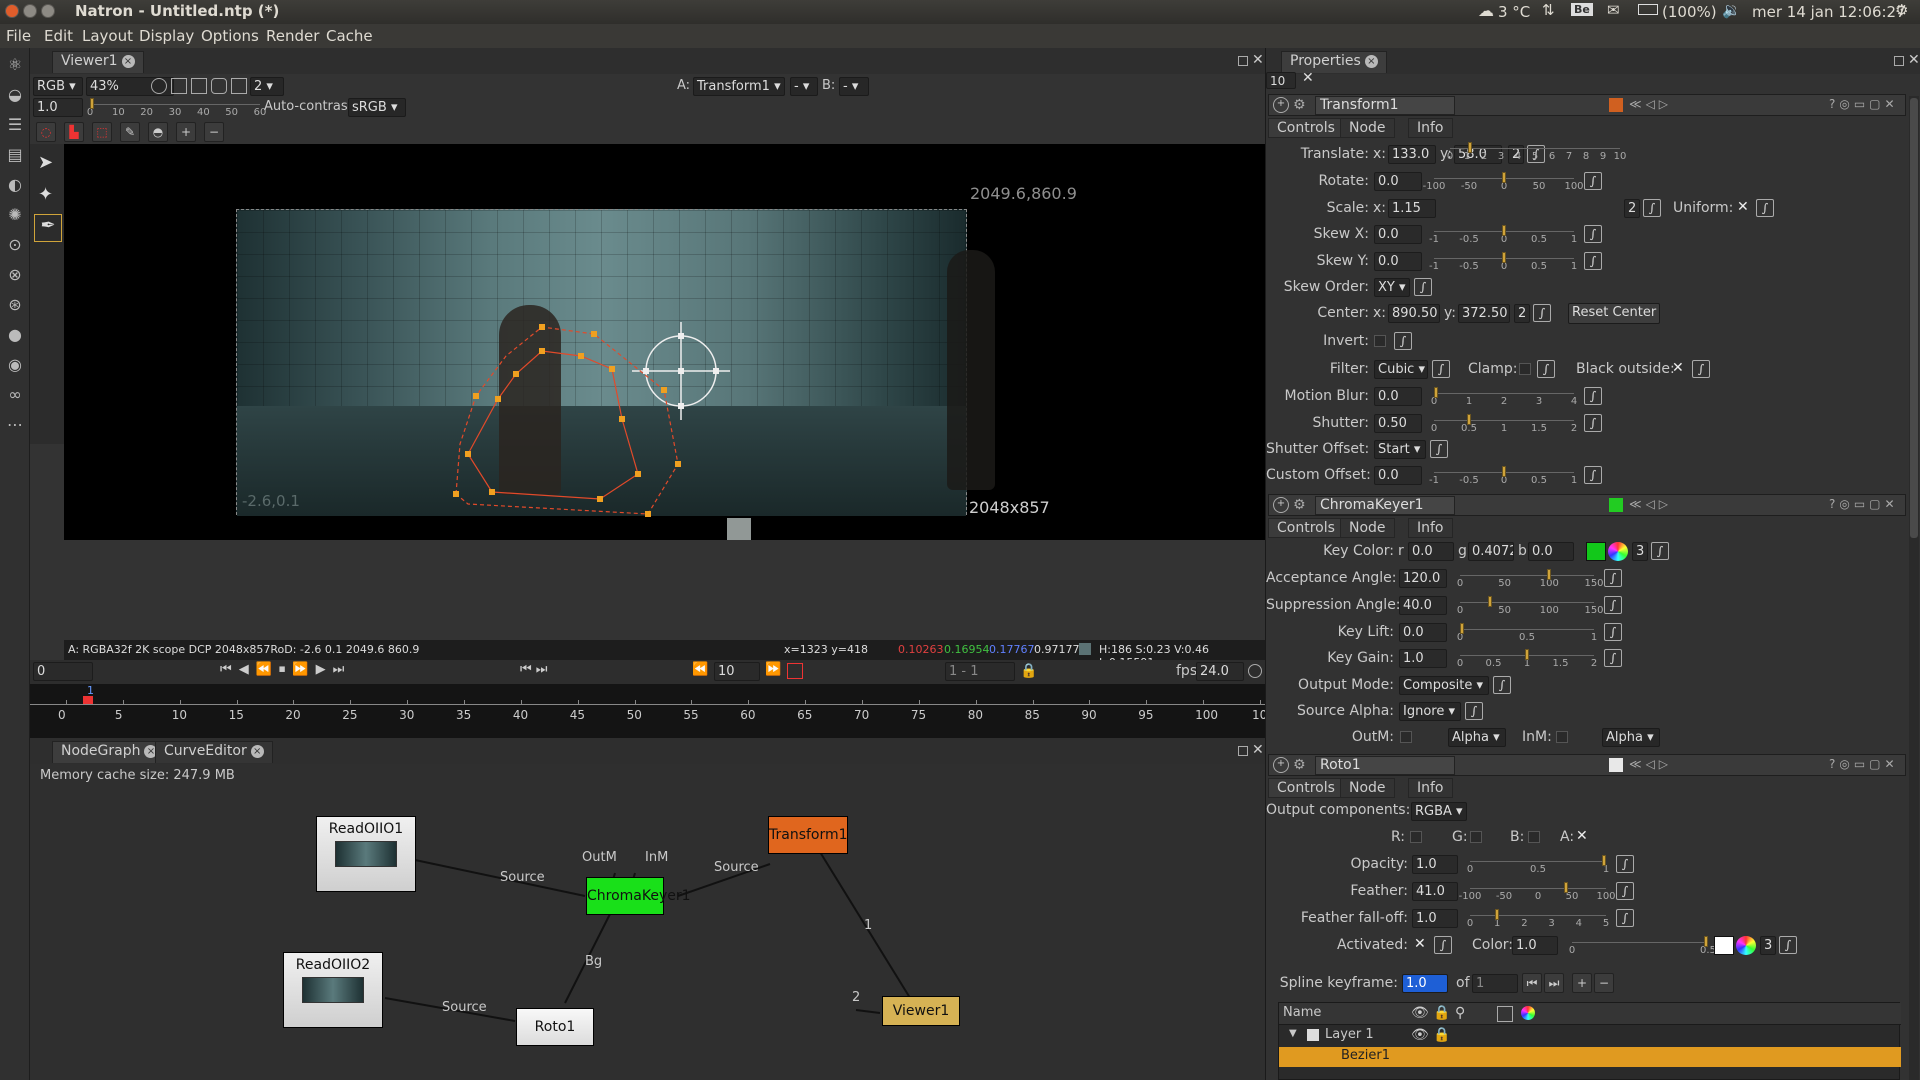 Image resolution: width=1920 pixels, height=1080 pixels. What do you see at coordinates (1306, 788) in the screenshot?
I see `roto1-tab-controls: Controls` at bounding box center [1306, 788].